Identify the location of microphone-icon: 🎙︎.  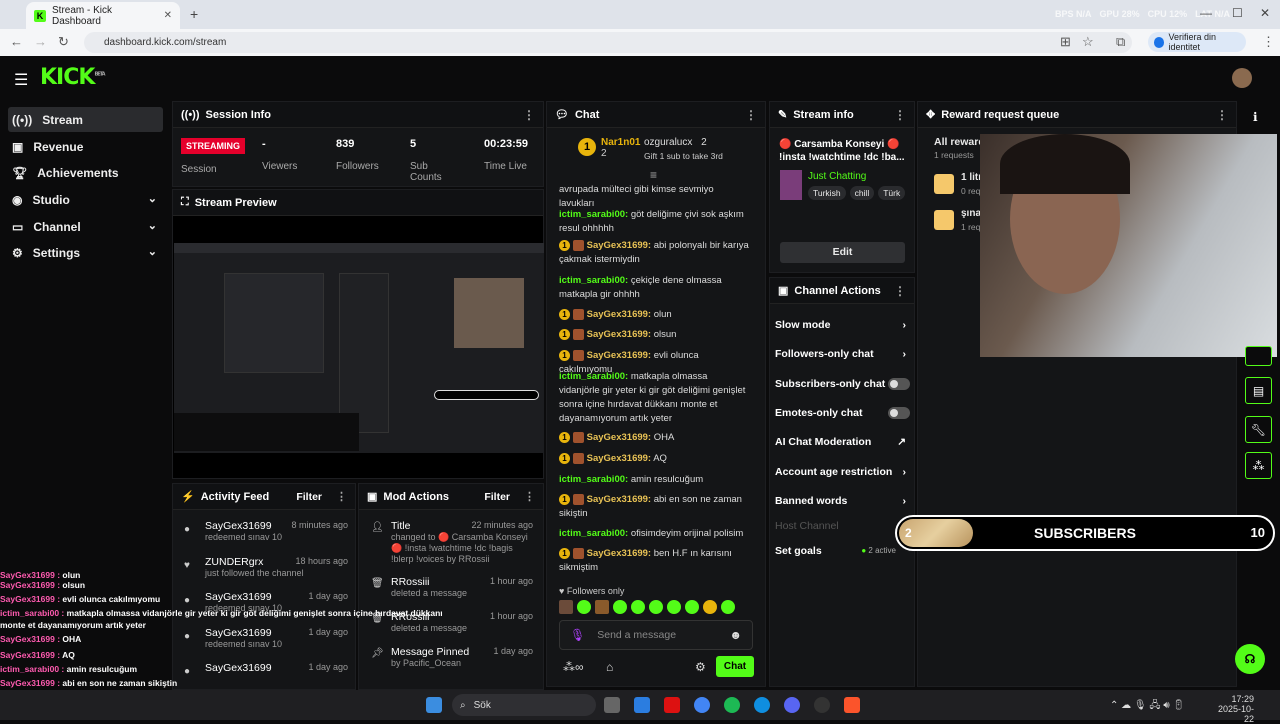
(577, 635).